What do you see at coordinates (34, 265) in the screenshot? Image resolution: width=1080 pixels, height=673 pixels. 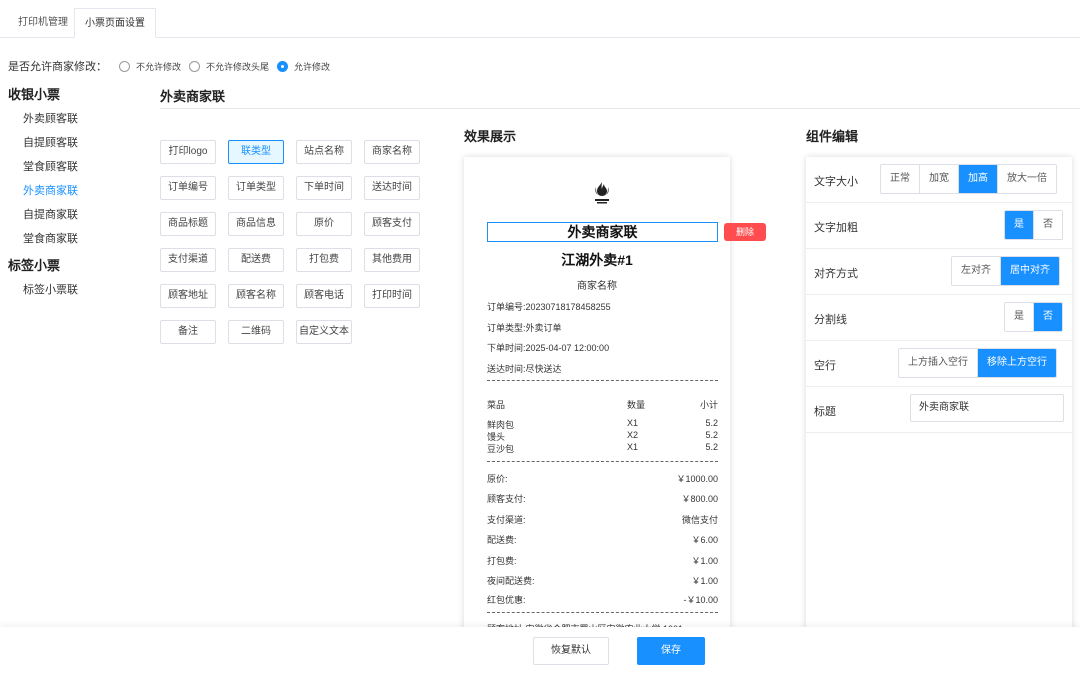 I see `sidebar-group-label: 标签小票` at bounding box center [34, 265].